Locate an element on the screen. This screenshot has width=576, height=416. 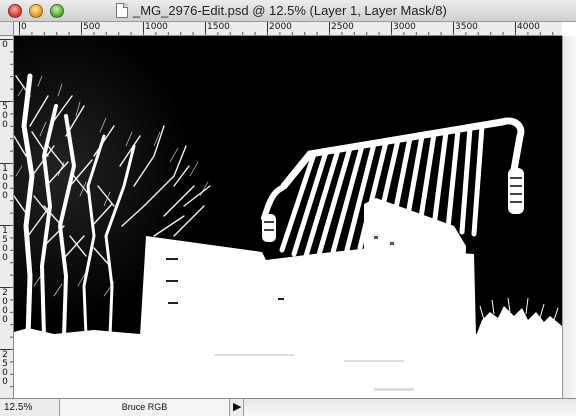
vertical-ruler-ticks is located at coordinates (6, 213).